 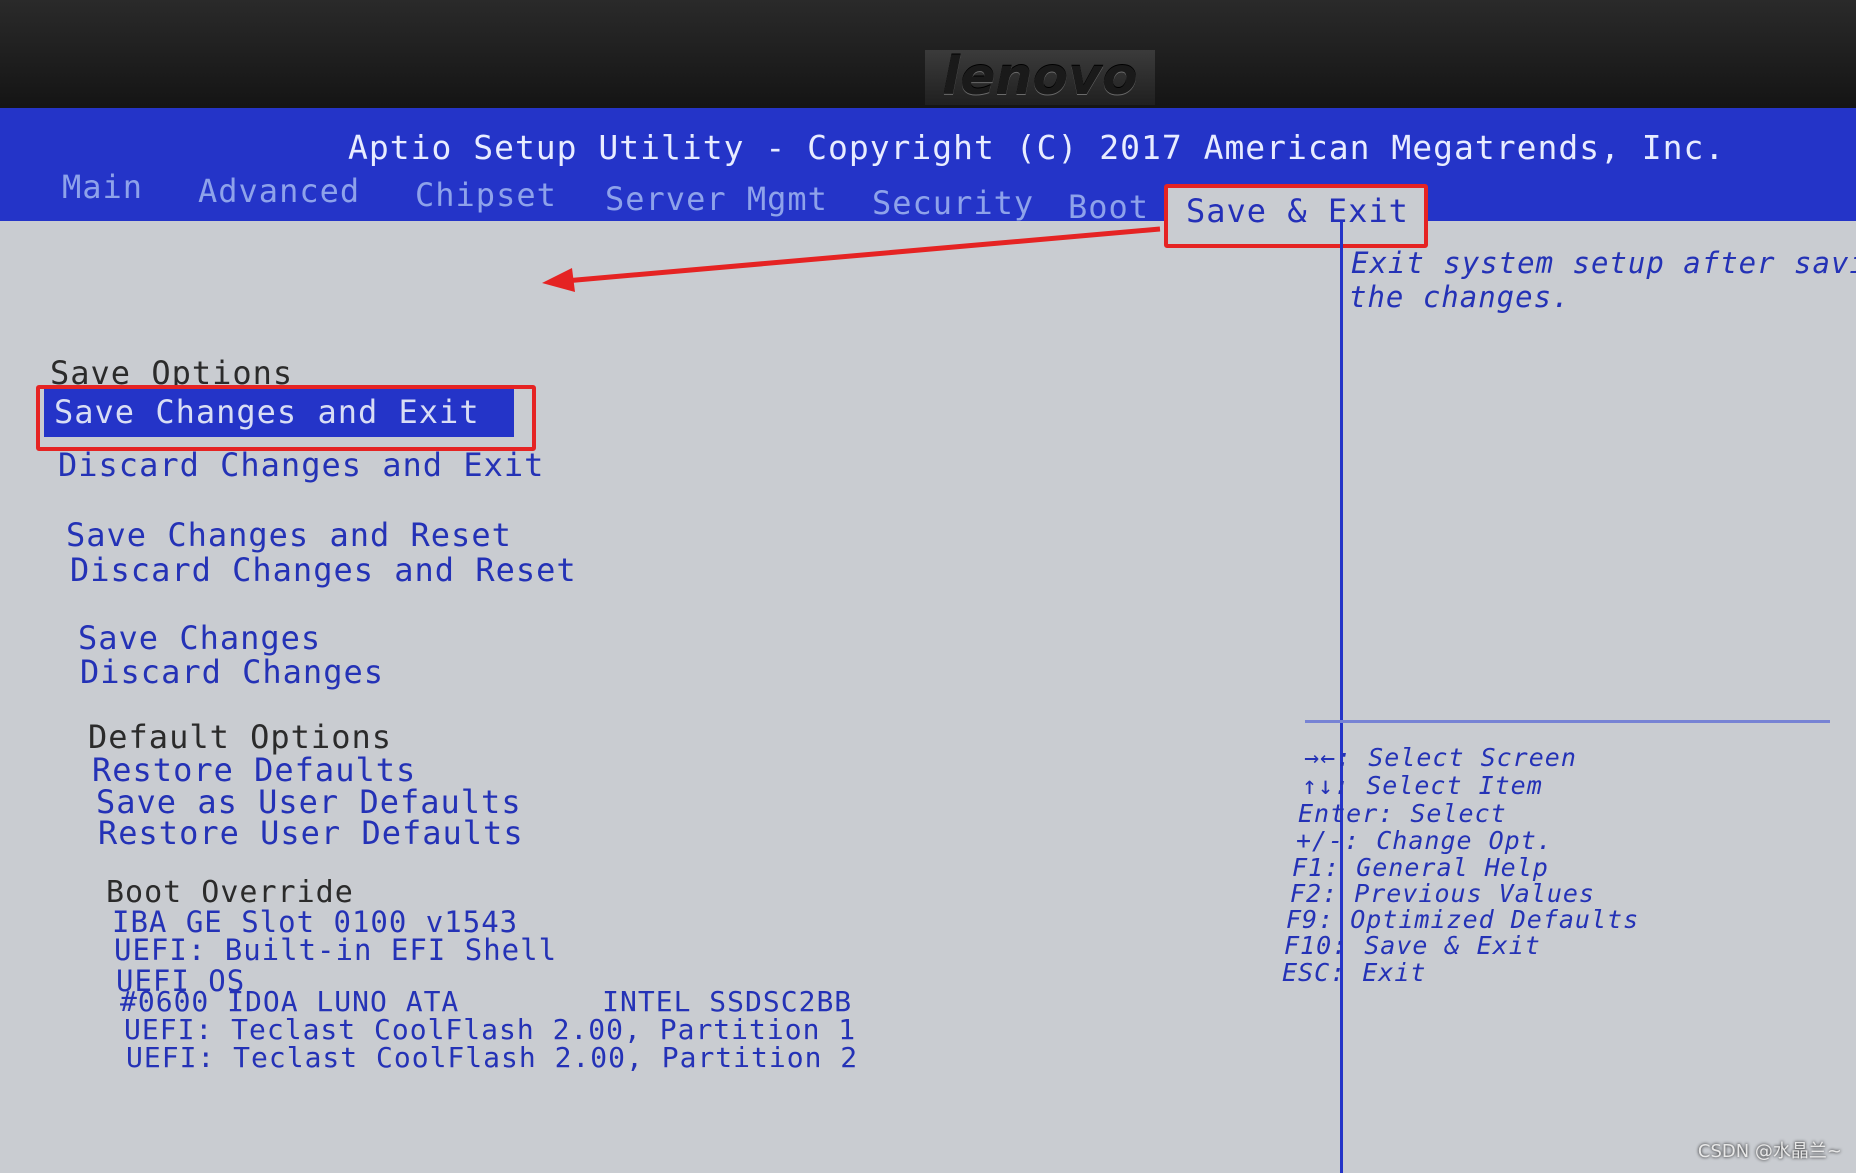 I want to click on key-hint: ↑↓: Select Item, so click(x=1422, y=785).